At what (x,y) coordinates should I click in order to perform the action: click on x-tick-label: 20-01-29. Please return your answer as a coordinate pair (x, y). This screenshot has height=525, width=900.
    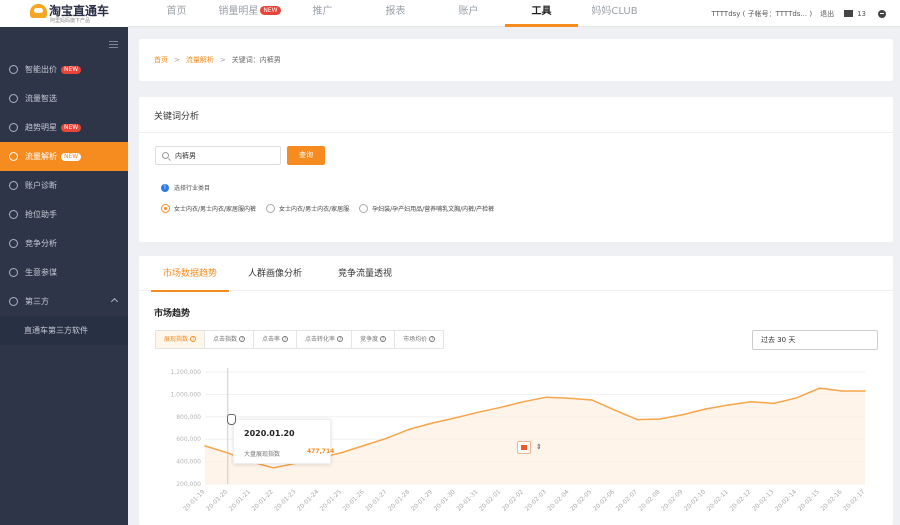
    Looking at the image, I should click on (422, 500).